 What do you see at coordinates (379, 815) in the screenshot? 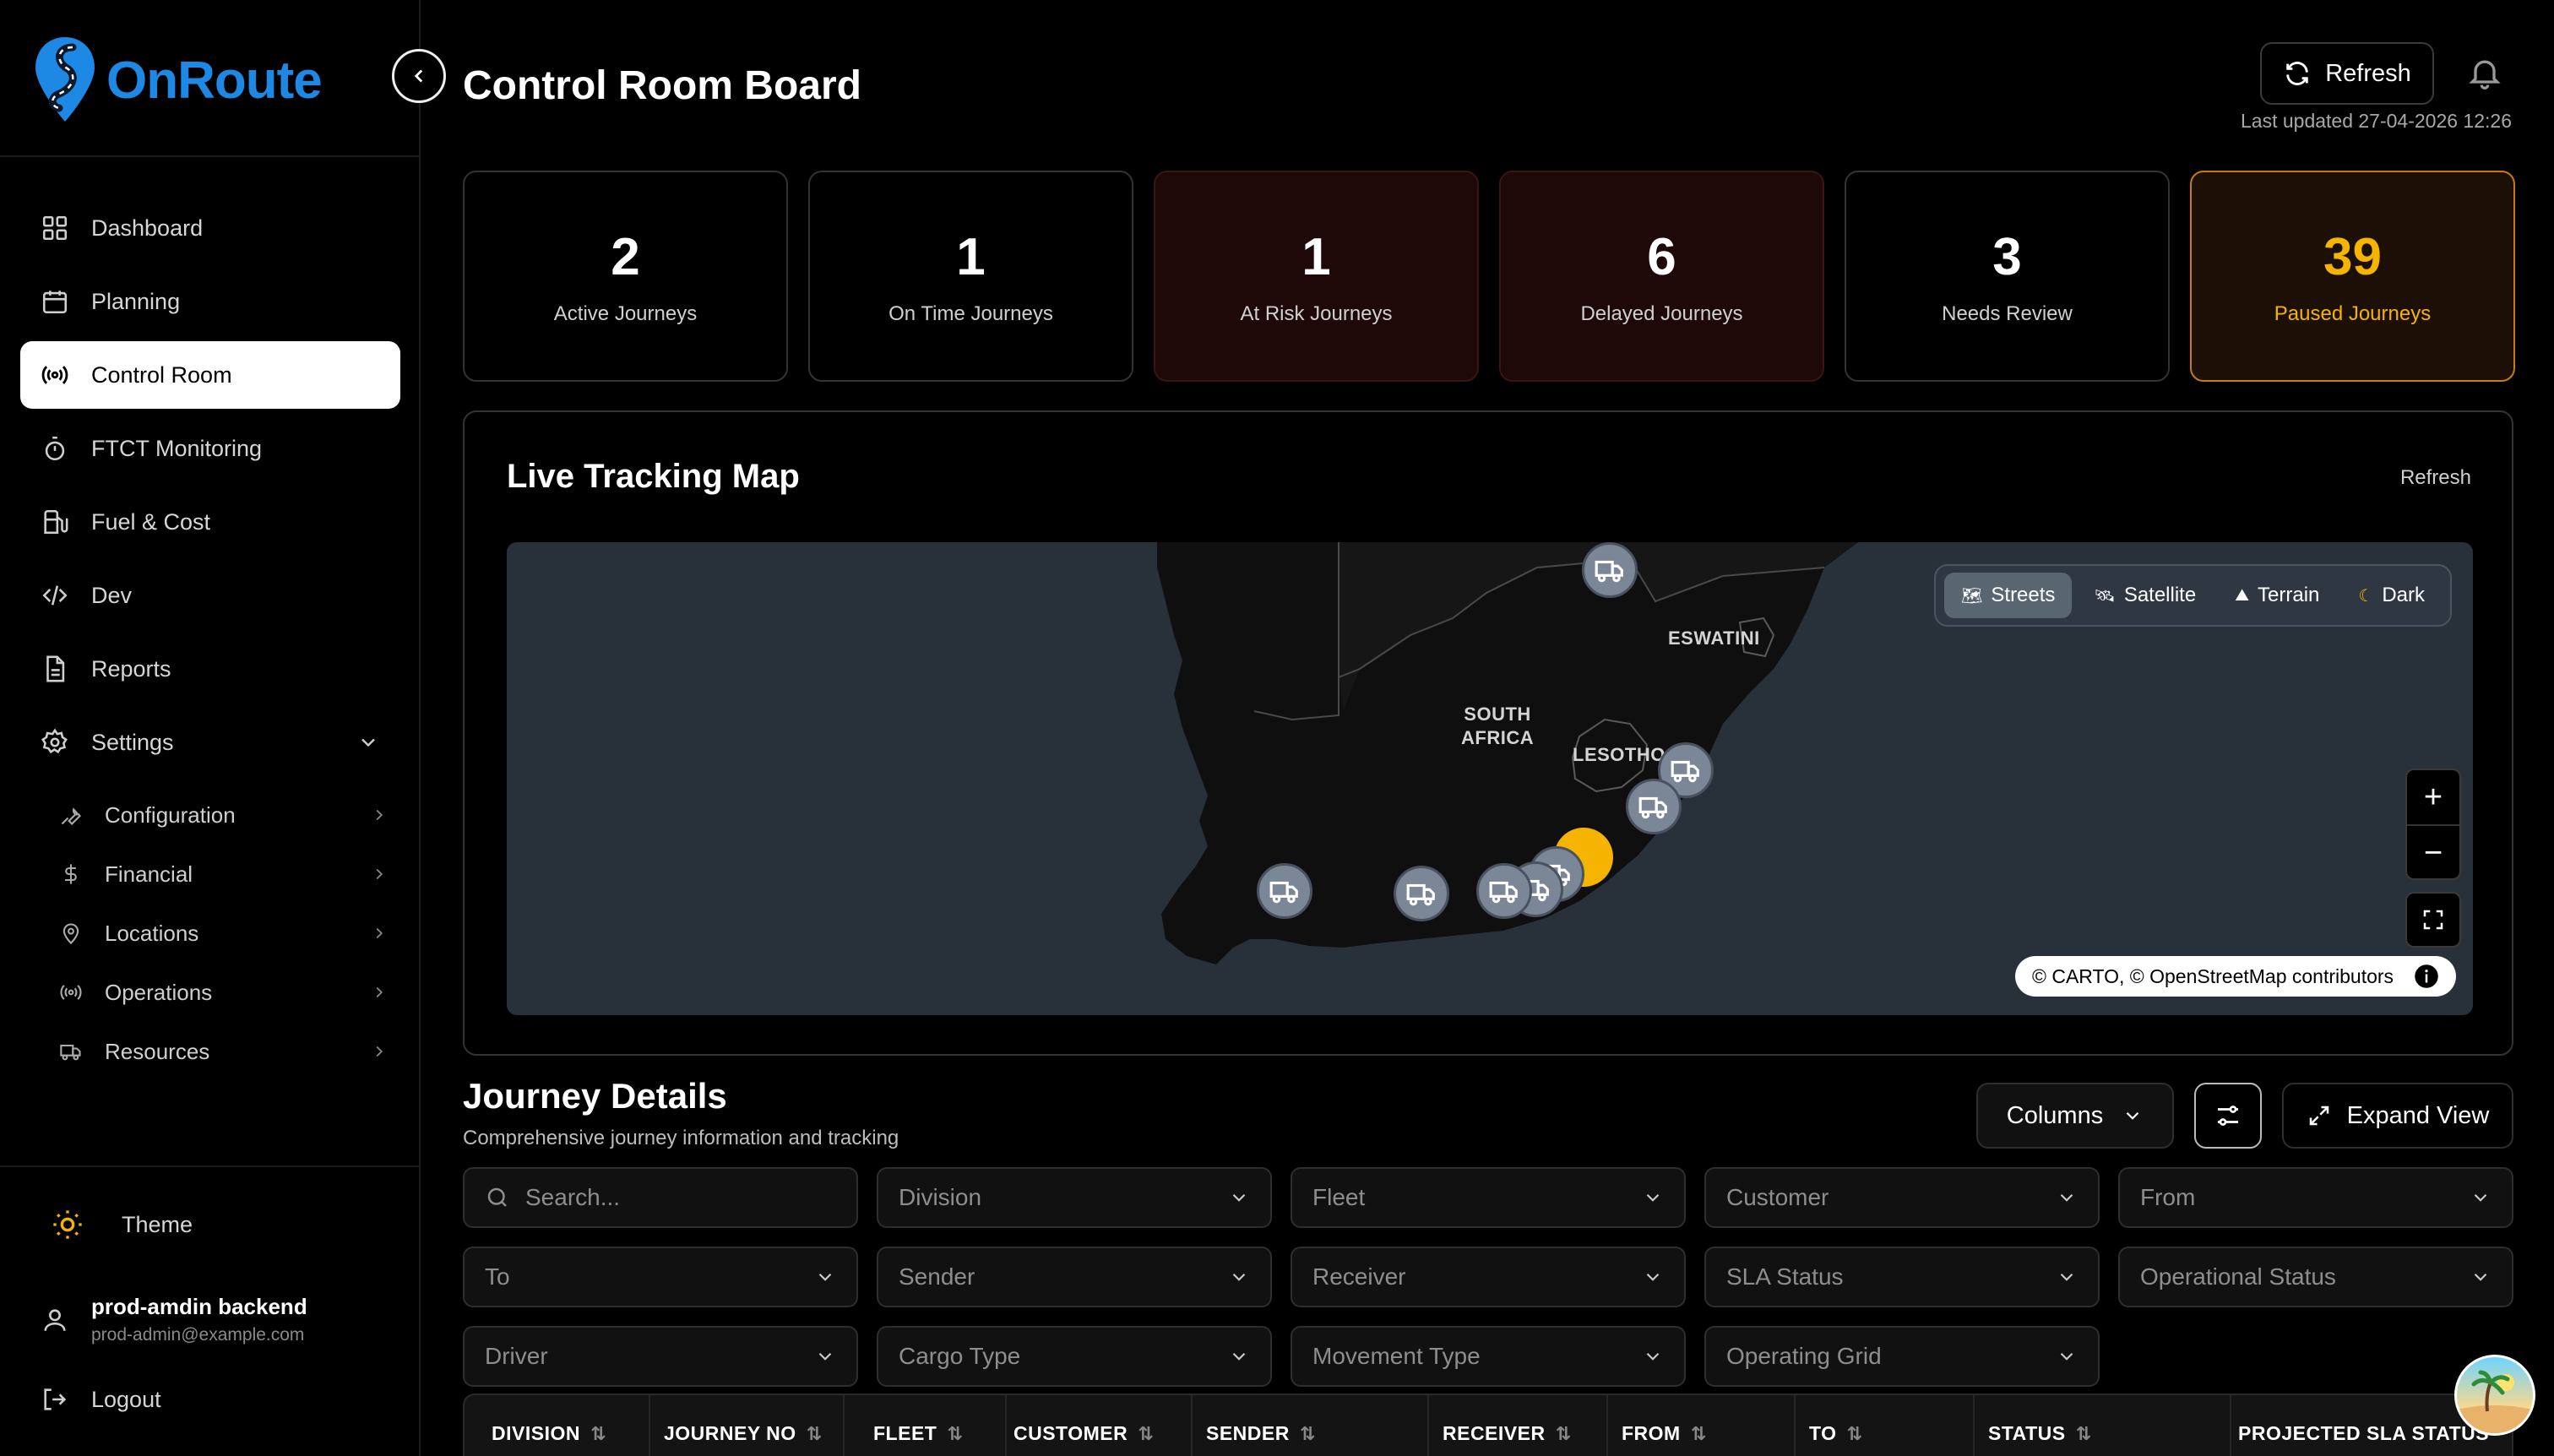
I see `chevron-right-icon` at bounding box center [379, 815].